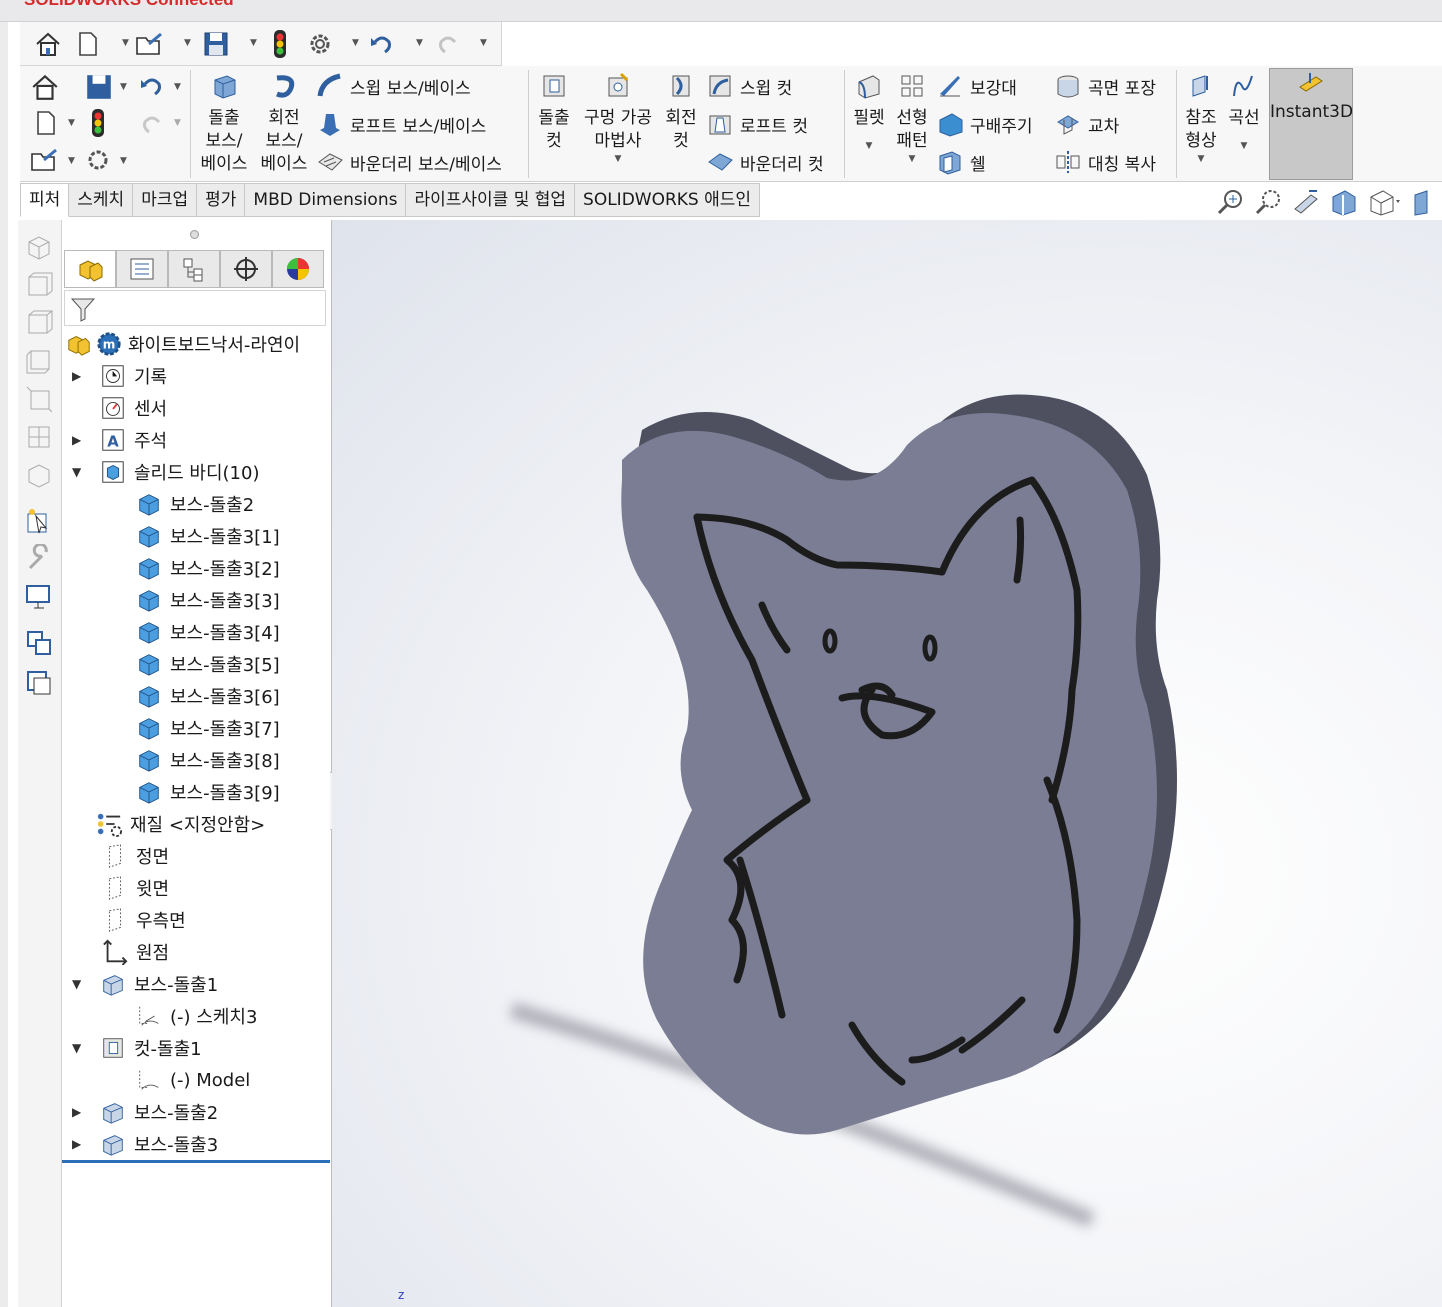  What do you see at coordinates (491, 200) in the screenshot?
I see `tab-lifecycle-collaboration: 라이프사이클 및 협업` at bounding box center [491, 200].